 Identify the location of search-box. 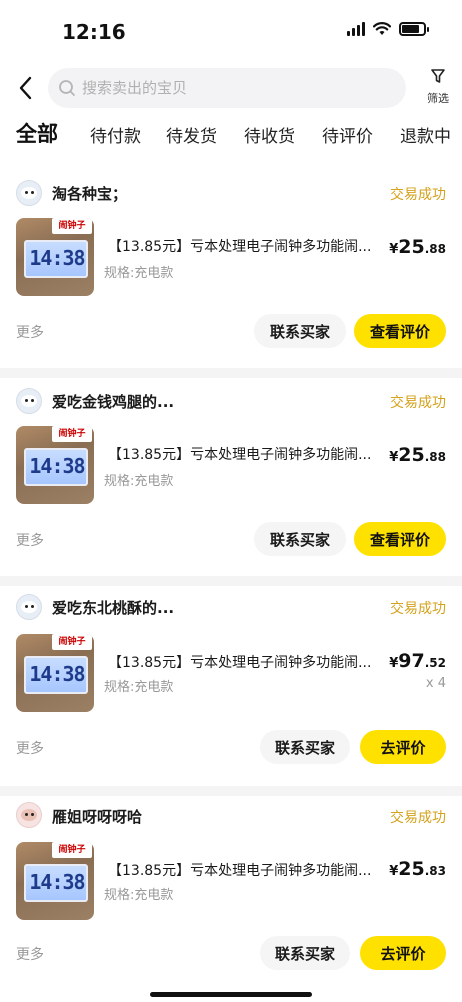
(227, 88).